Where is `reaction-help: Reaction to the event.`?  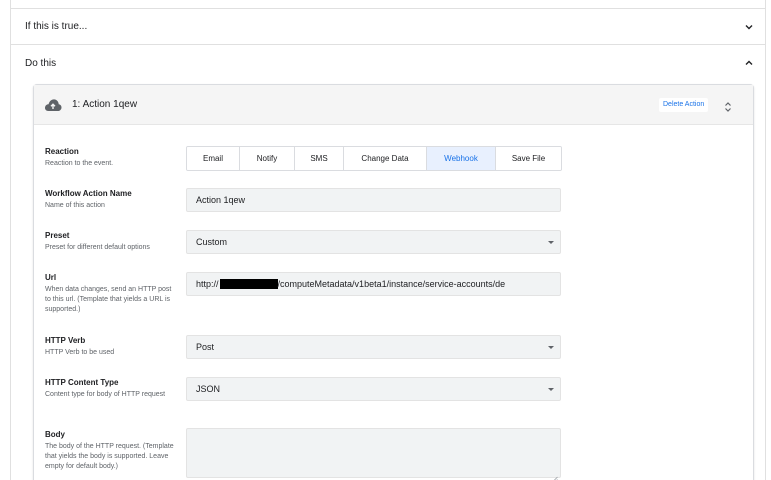
reaction-help: Reaction to the event. is located at coordinates (79, 163).